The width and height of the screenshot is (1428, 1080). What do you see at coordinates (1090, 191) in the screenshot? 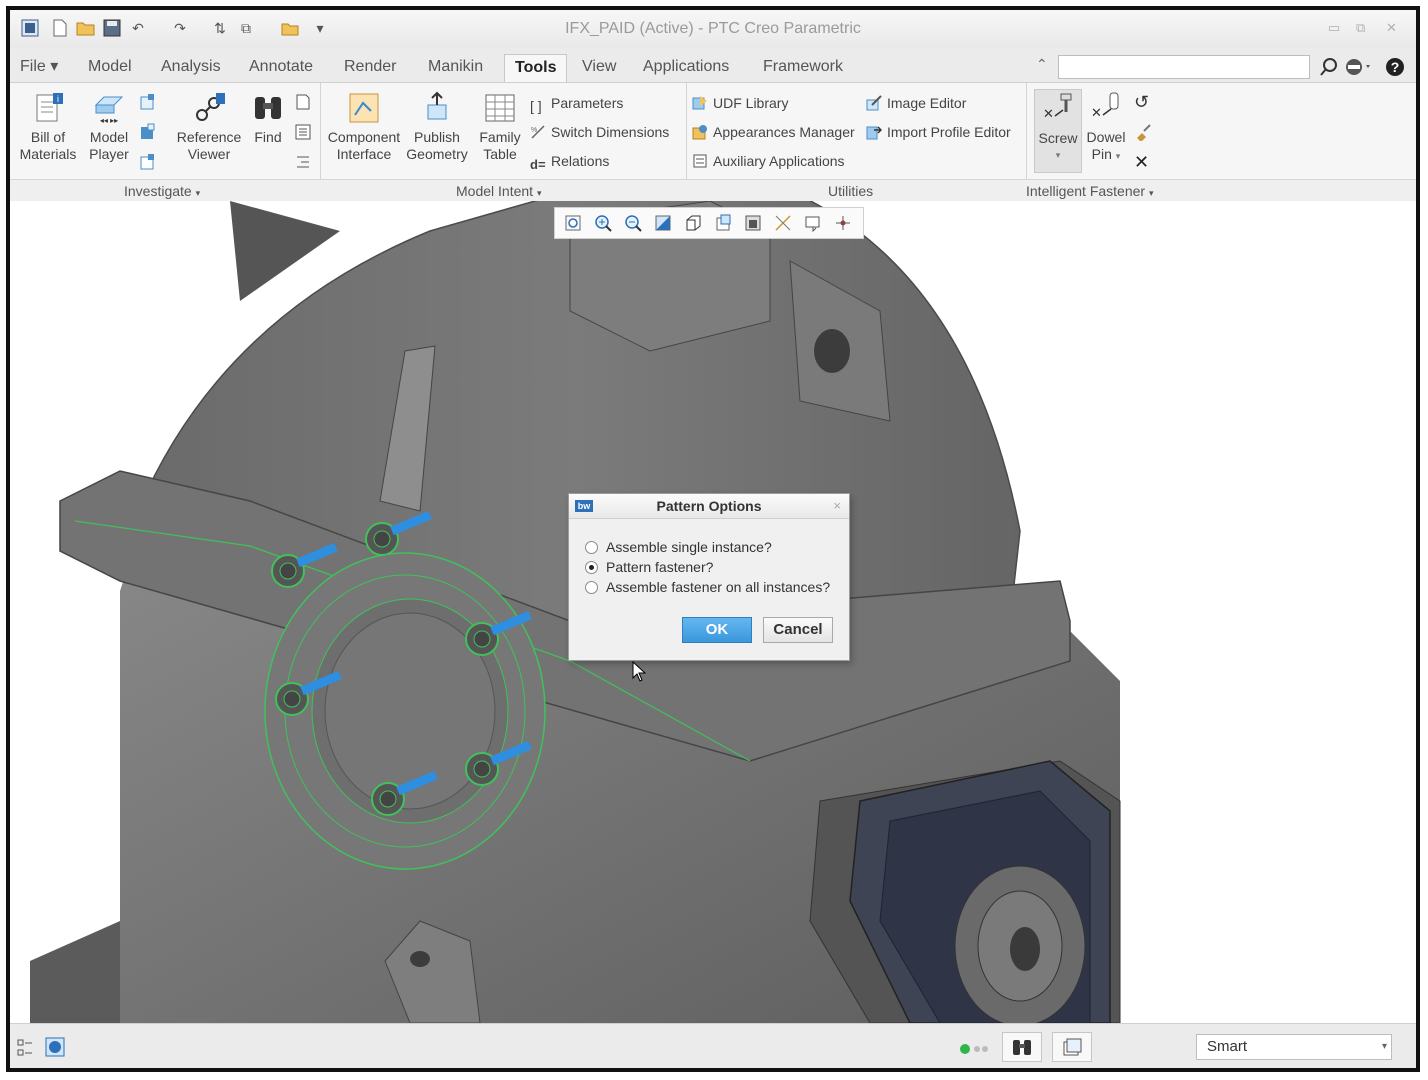
I see `group-intelligent-fastener: Intelligent Fastener ▾` at bounding box center [1090, 191].